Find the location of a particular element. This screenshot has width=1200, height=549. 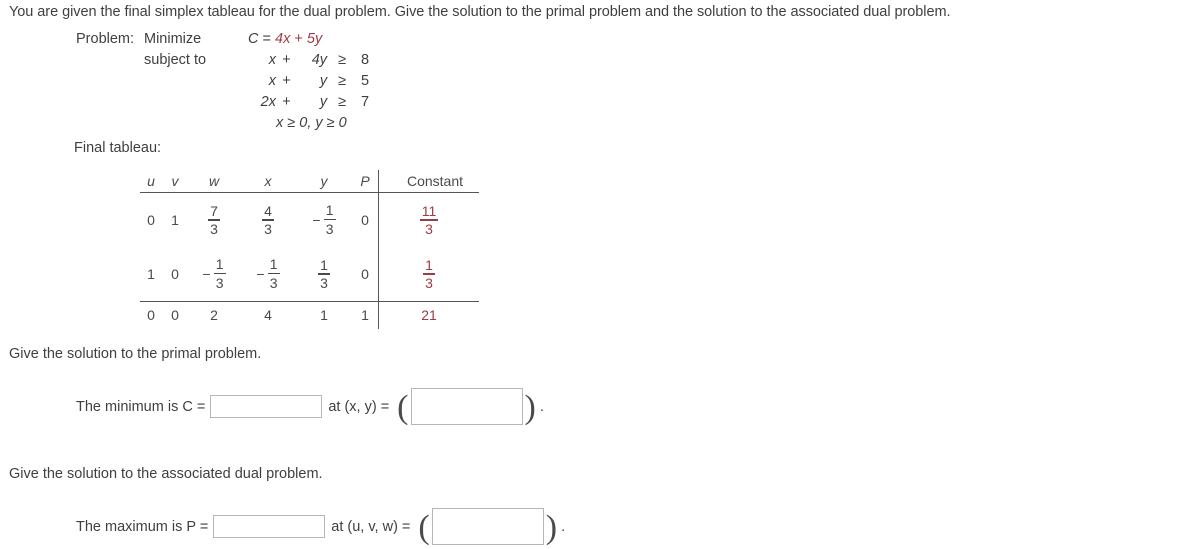

nonnegativity-constraint: x ≥ 0, y ≥ 0 is located at coordinates (311, 123).